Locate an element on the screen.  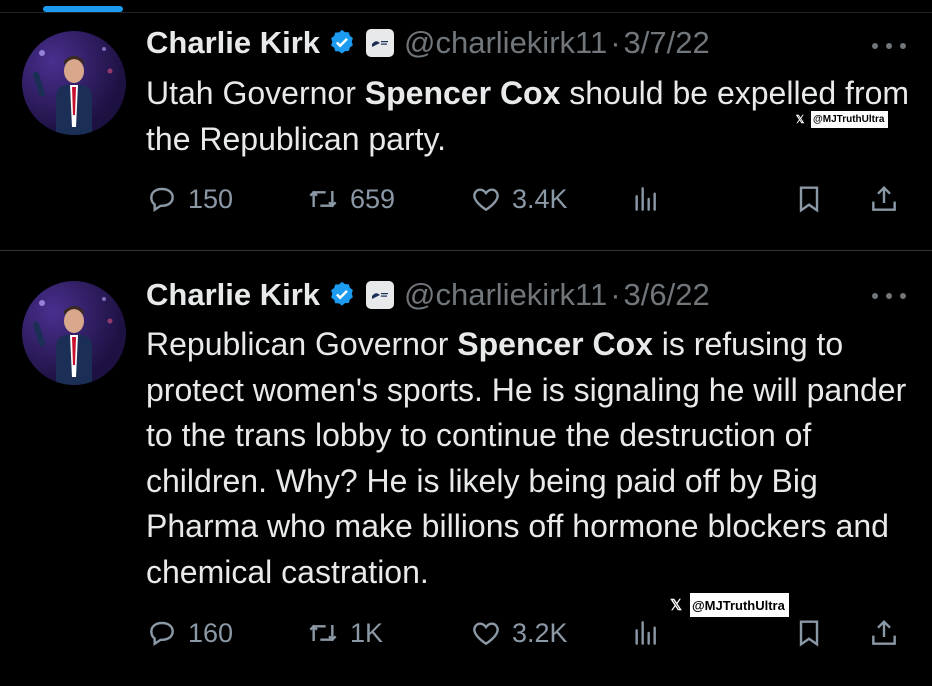
retweet-button: 659 is located at coordinates (350, 199).